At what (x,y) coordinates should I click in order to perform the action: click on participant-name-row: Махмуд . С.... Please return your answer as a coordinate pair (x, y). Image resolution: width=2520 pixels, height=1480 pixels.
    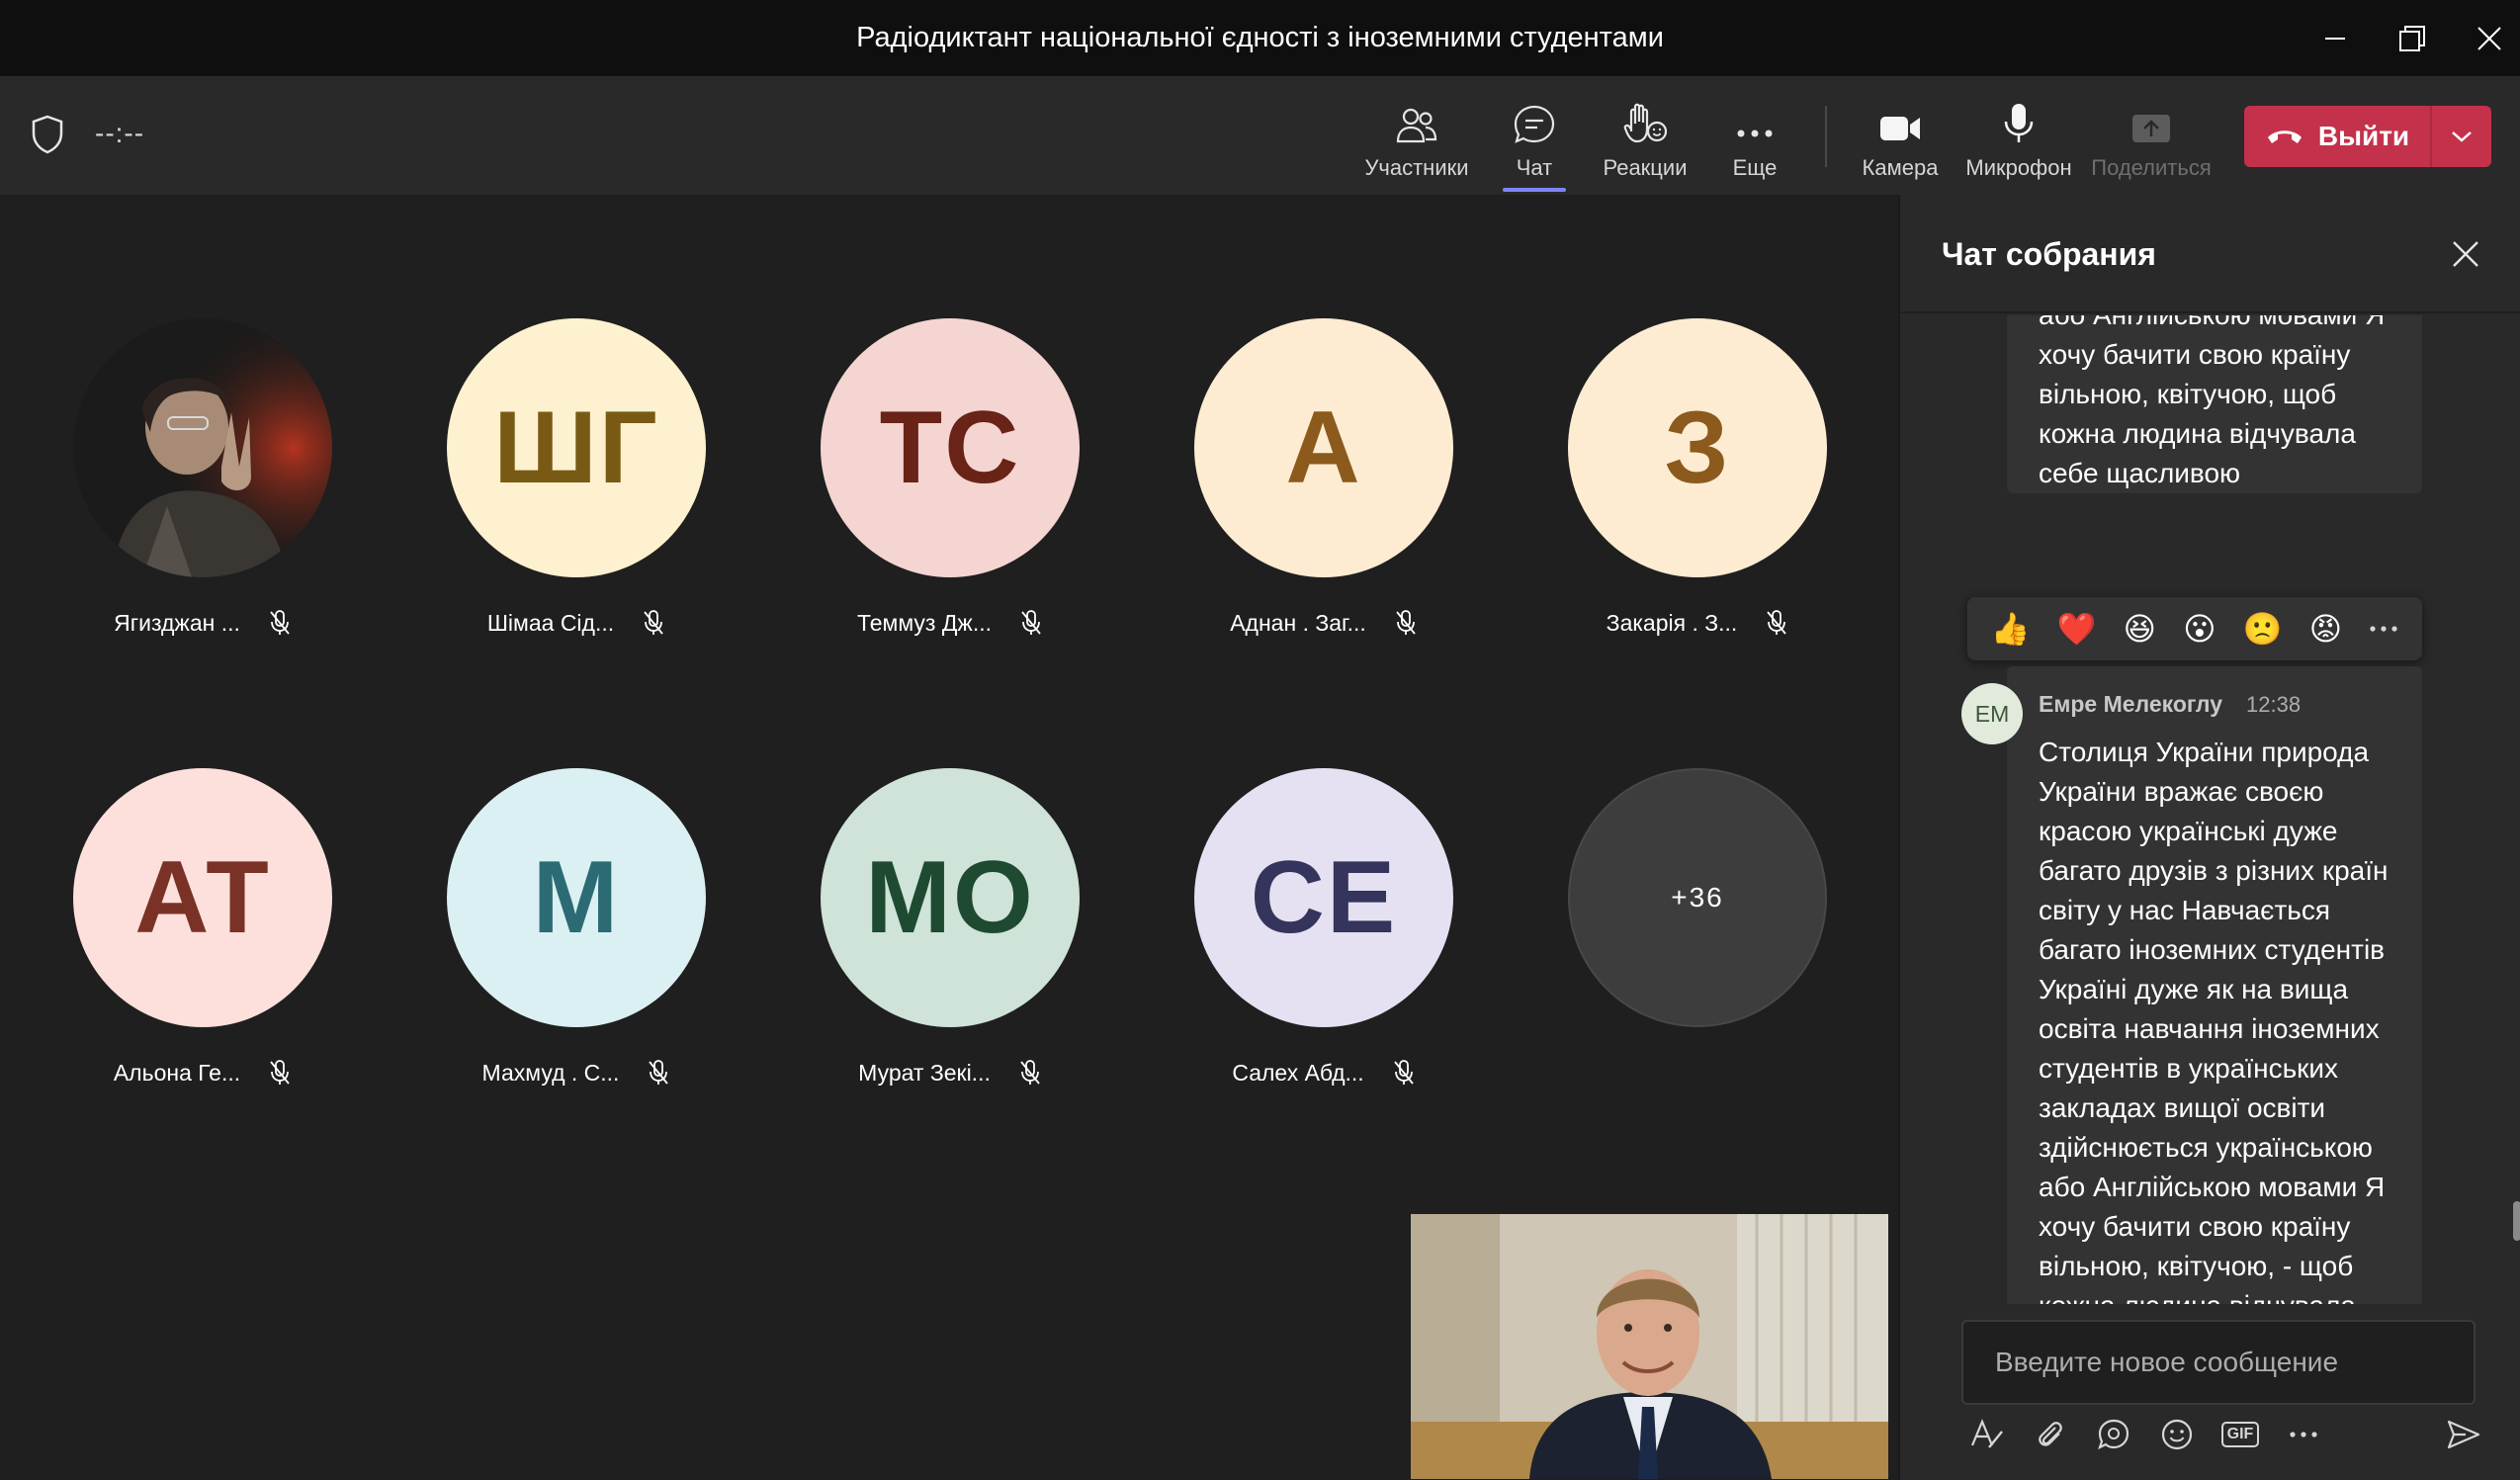
    Looking at the image, I should click on (576, 1073).